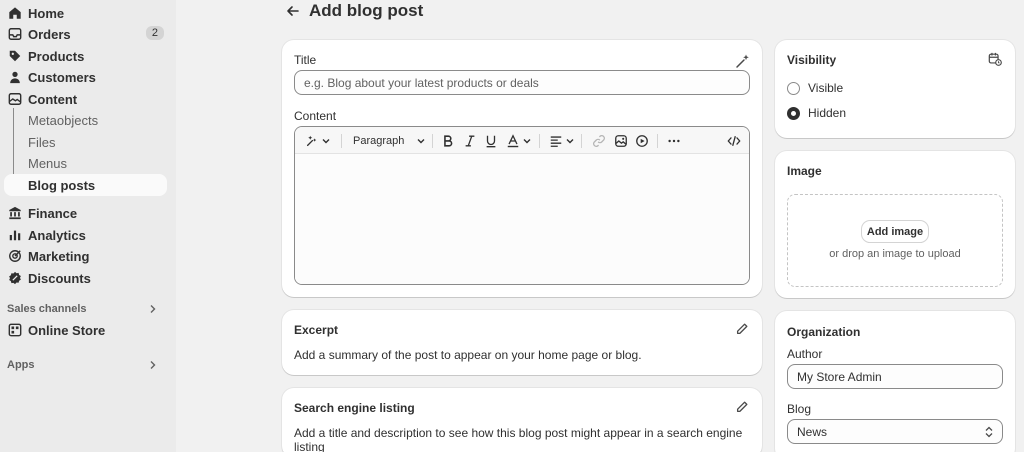 The image size is (1024, 452). What do you see at coordinates (793, 113) in the screenshot?
I see `radio-hidden` at bounding box center [793, 113].